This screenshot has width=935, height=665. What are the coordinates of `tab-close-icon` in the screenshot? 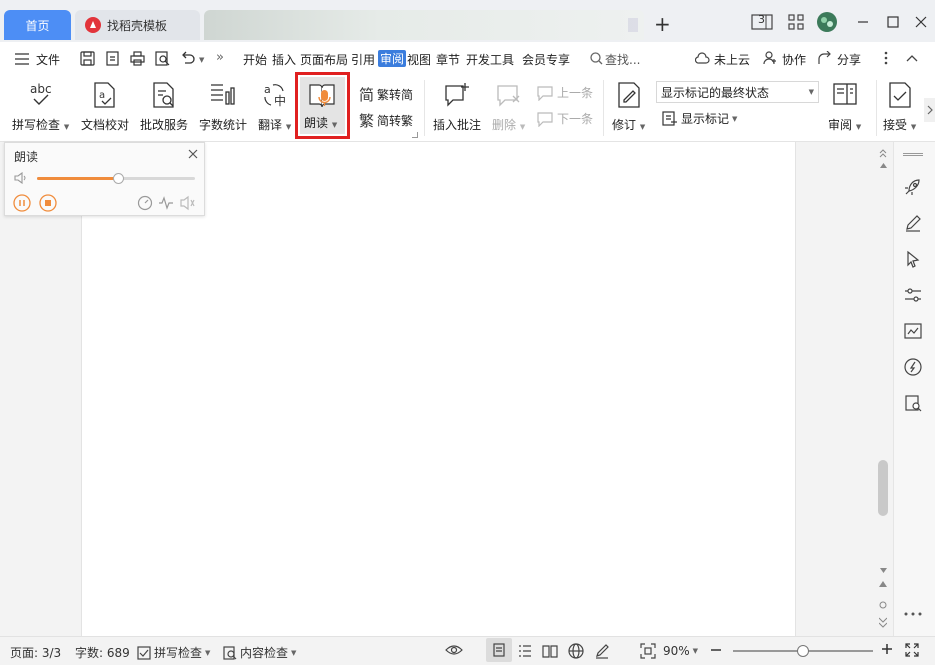 It's located at (633, 25).